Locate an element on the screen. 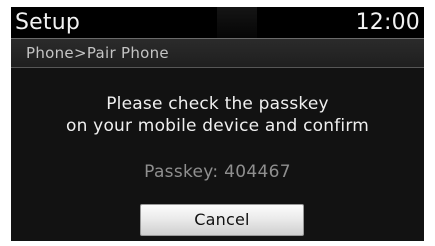 Image resolution: width=435 pixels, height=246 pixels. cancel-button: Cancel is located at coordinates (222, 220).